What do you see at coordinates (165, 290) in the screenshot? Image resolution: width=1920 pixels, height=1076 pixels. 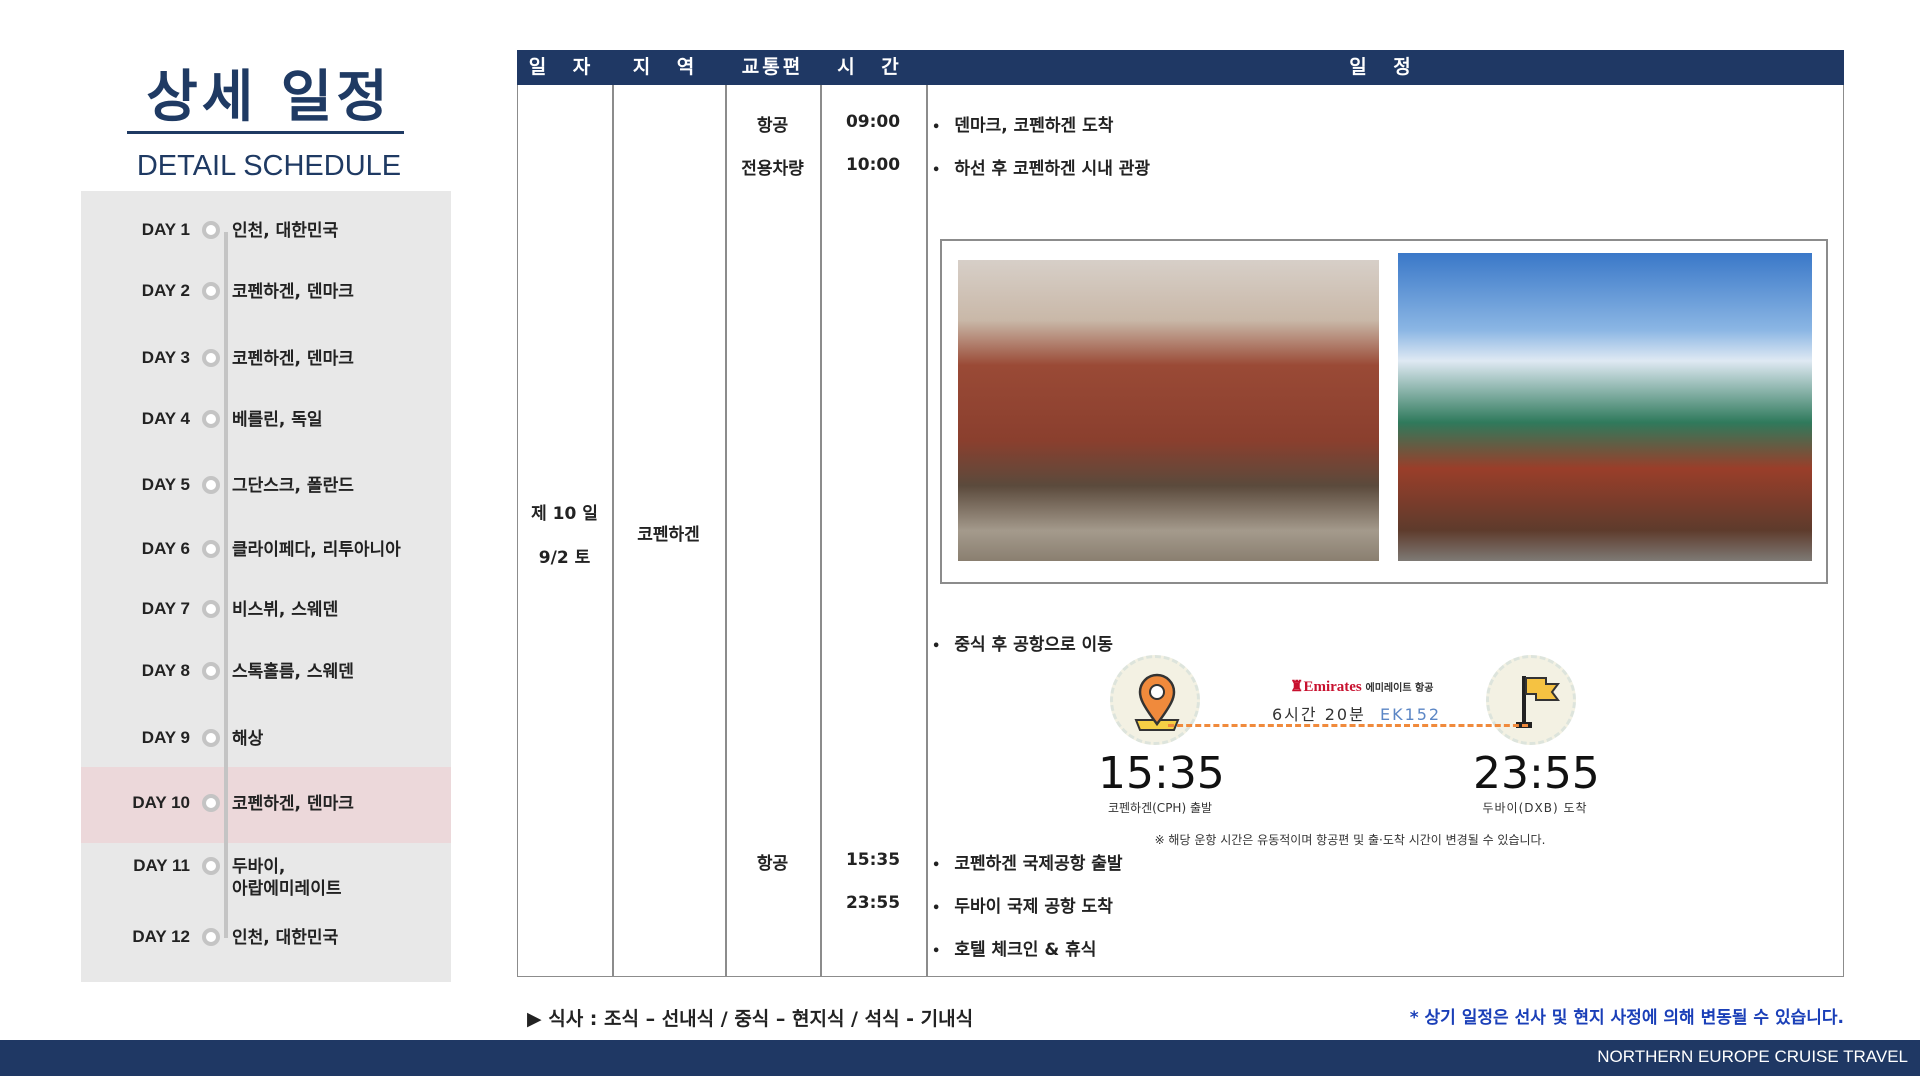 I see `day-label: DAY 2` at bounding box center [165, 290].